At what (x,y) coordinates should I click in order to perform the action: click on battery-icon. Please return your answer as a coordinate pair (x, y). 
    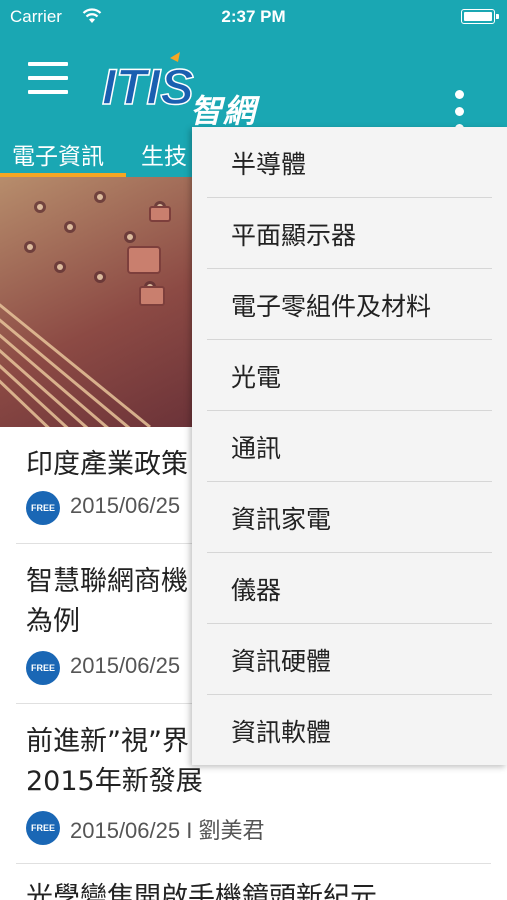
    Looking at the image, I should click on (480, 16).